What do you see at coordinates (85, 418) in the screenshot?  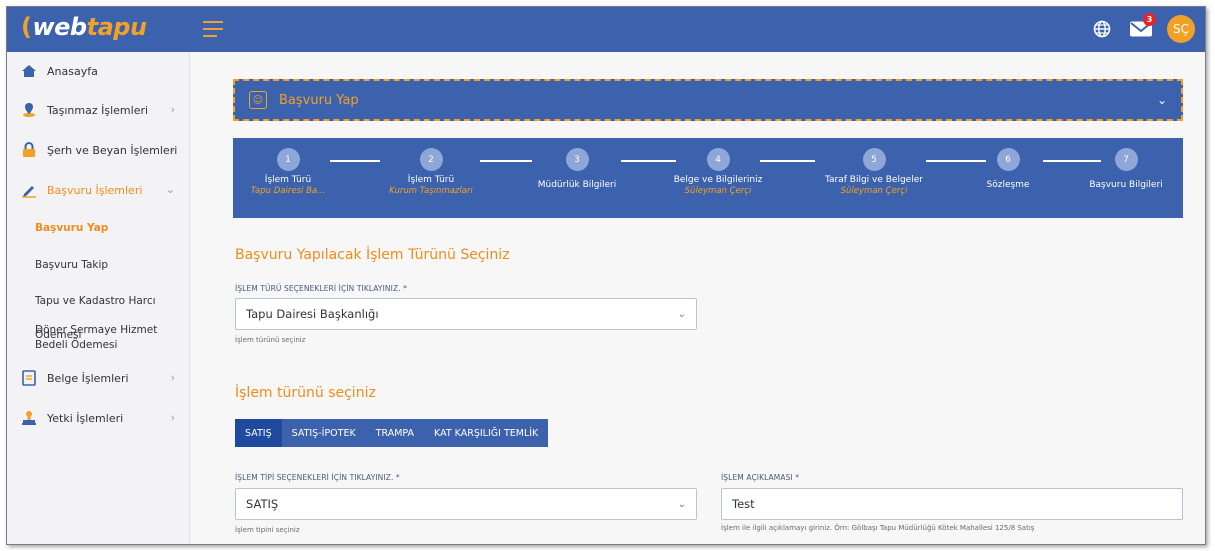 I see `sidebar-item-label: Yetki İşlemleri` at bounding box center [85, 418].